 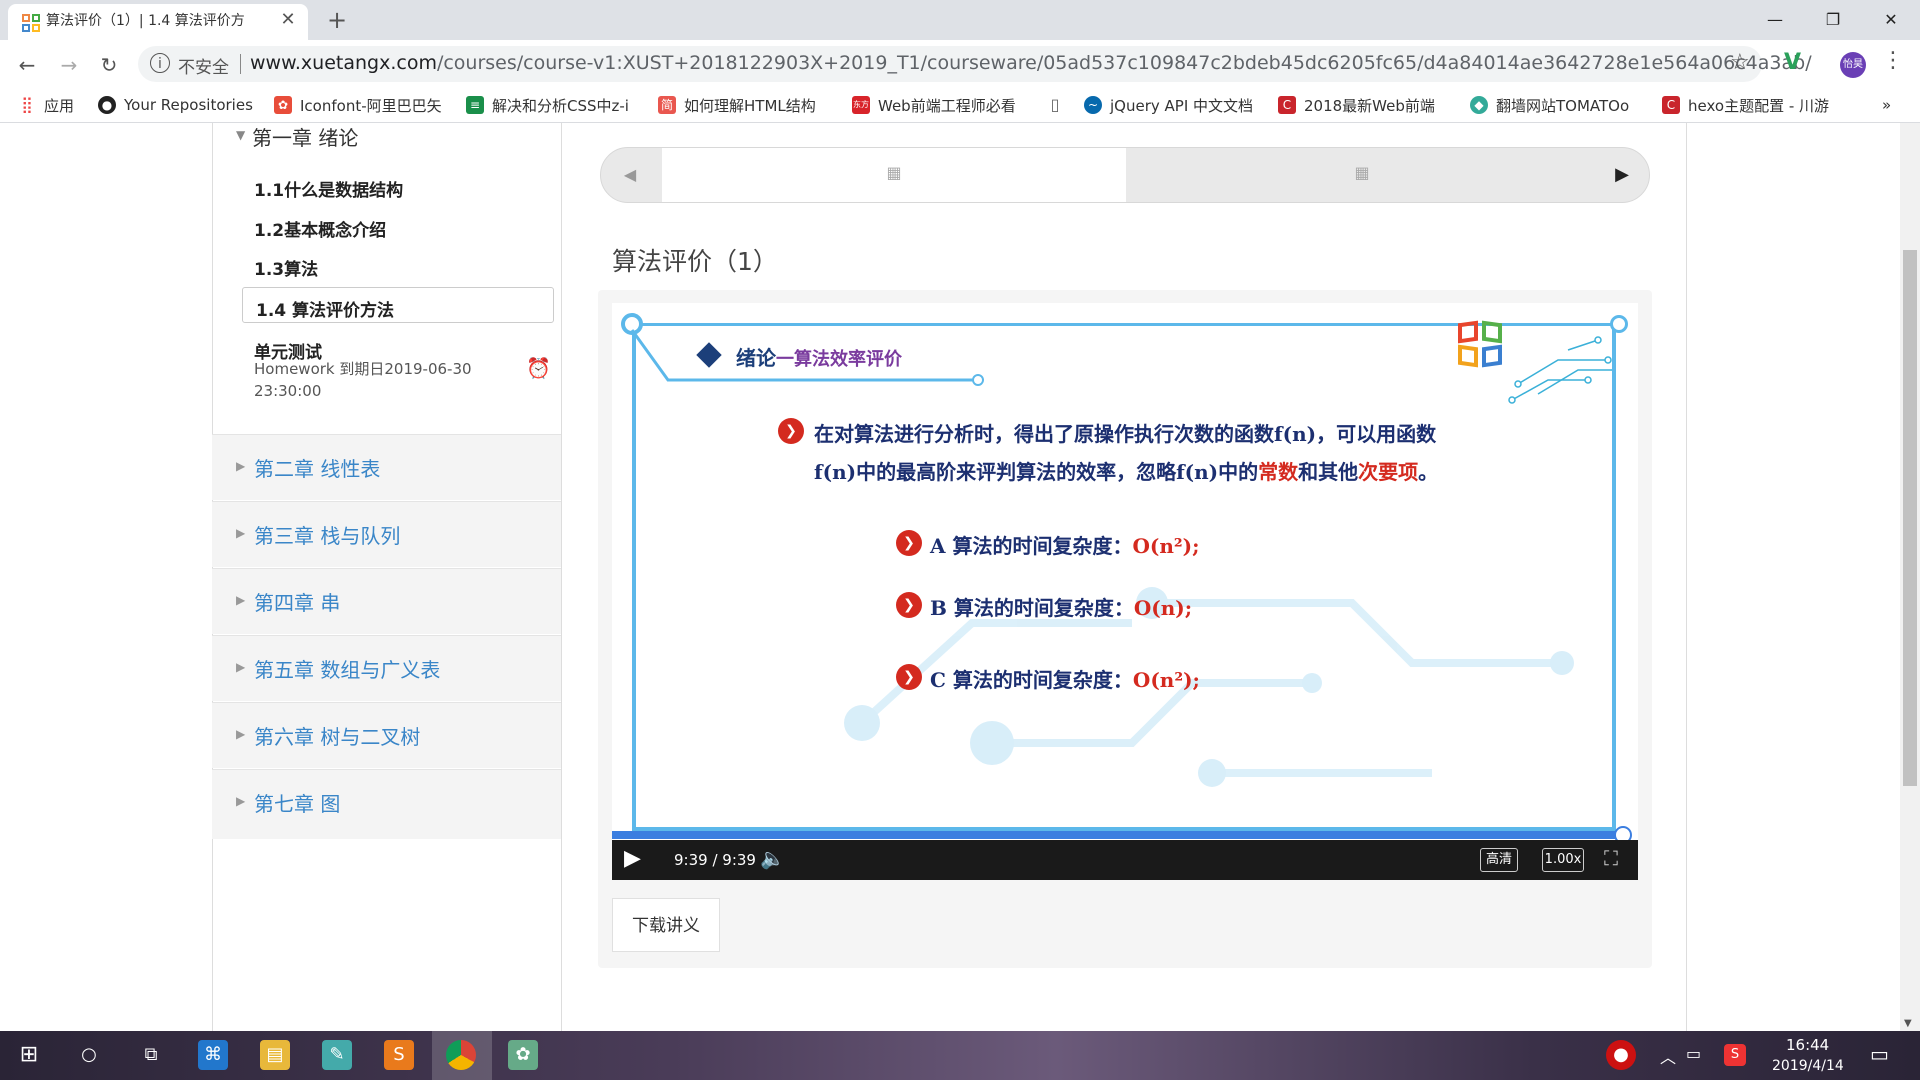 What do you see at coordinates (145, 21) in the screenshot?
I see `tab-title: 算法评价（1）| 1.4 算法评价方` at bounding box center [145, 21].